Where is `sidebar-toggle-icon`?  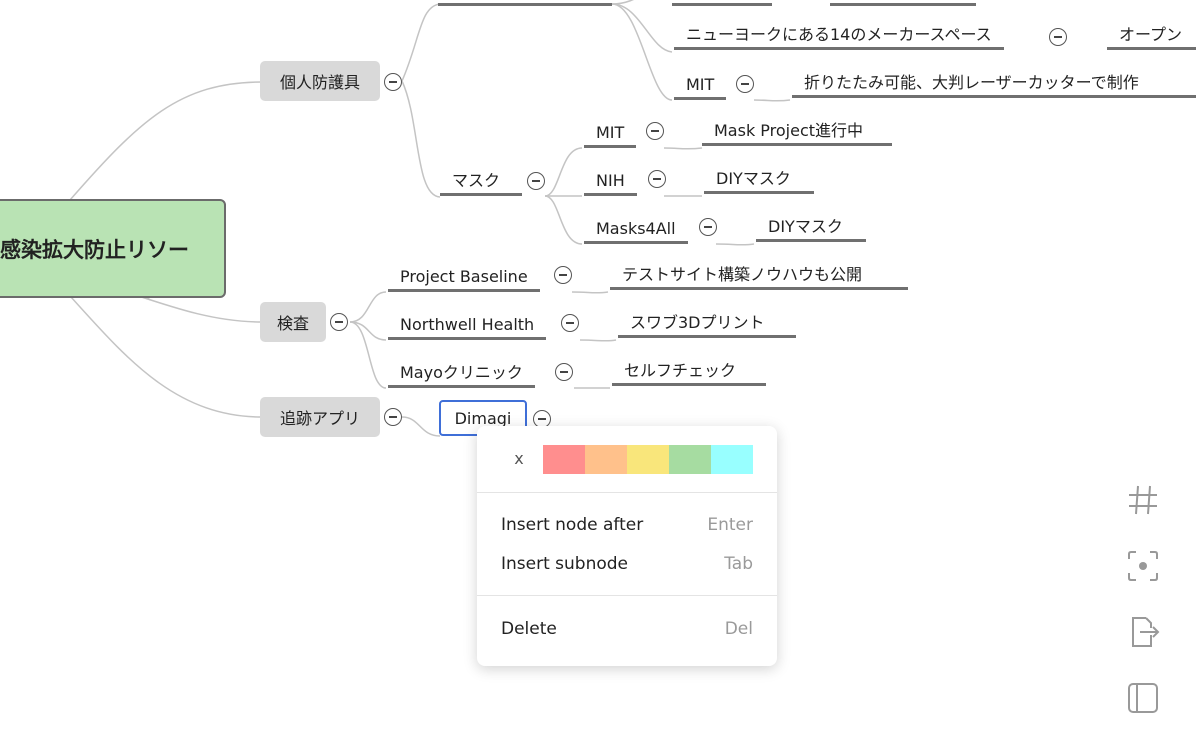 sidebar-toggle-icon is located at coordinates (1143, 698).